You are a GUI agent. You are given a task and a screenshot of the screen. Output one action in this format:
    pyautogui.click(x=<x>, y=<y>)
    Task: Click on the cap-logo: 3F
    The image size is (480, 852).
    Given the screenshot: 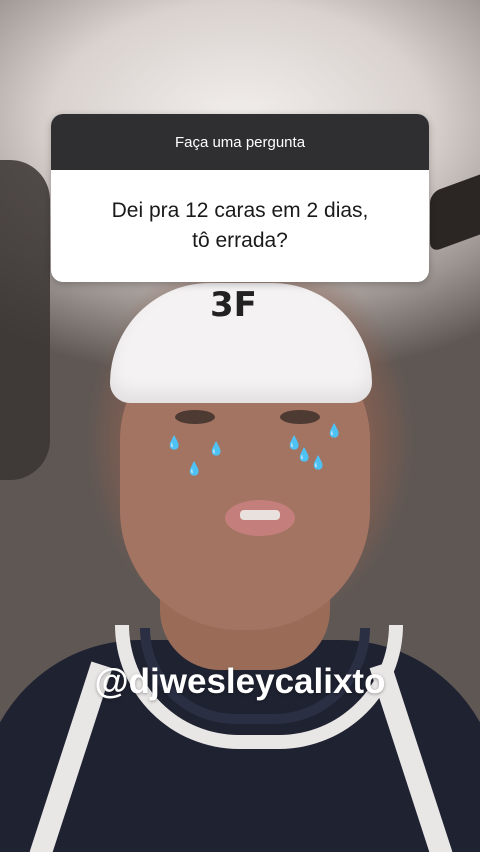 What is the action you would take?
    pyautogui.click(x=233, y=305)
    